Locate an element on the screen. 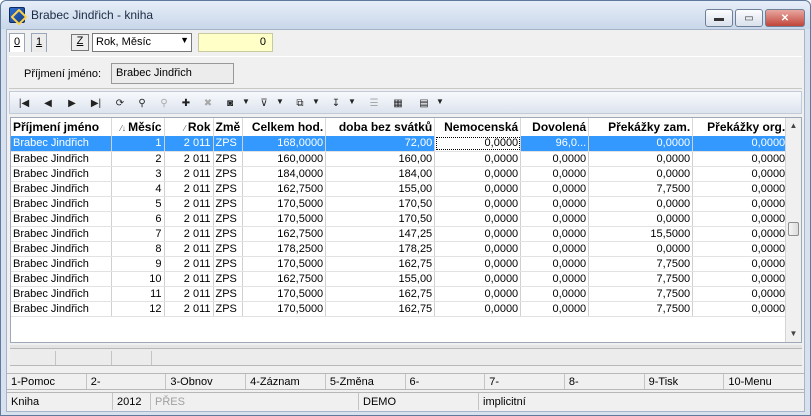  table-cell: 6 is located at coordinates (138, 219).